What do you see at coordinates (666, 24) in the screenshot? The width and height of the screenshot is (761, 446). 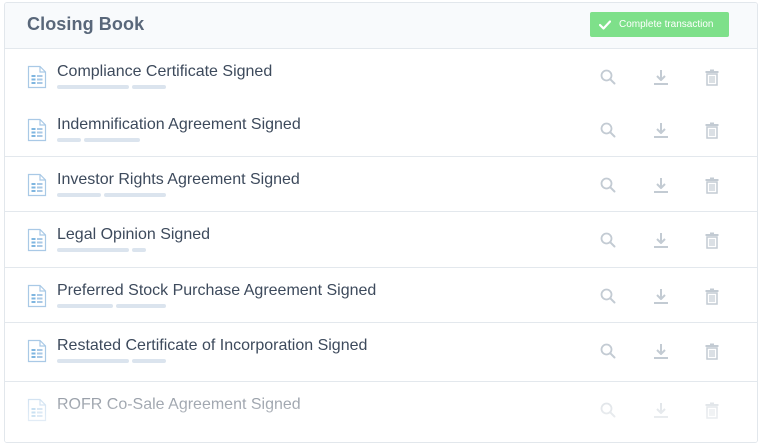 I see `complete-transaction-label: Complete transaction` at bounding box center [666, 24].